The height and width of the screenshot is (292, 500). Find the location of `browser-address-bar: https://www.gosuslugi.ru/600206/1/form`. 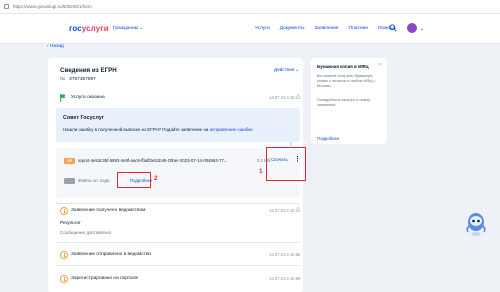

browser-address-bar: https://www.gosuslugi.ru/600206/1/form is located at coordinates (250, 7).